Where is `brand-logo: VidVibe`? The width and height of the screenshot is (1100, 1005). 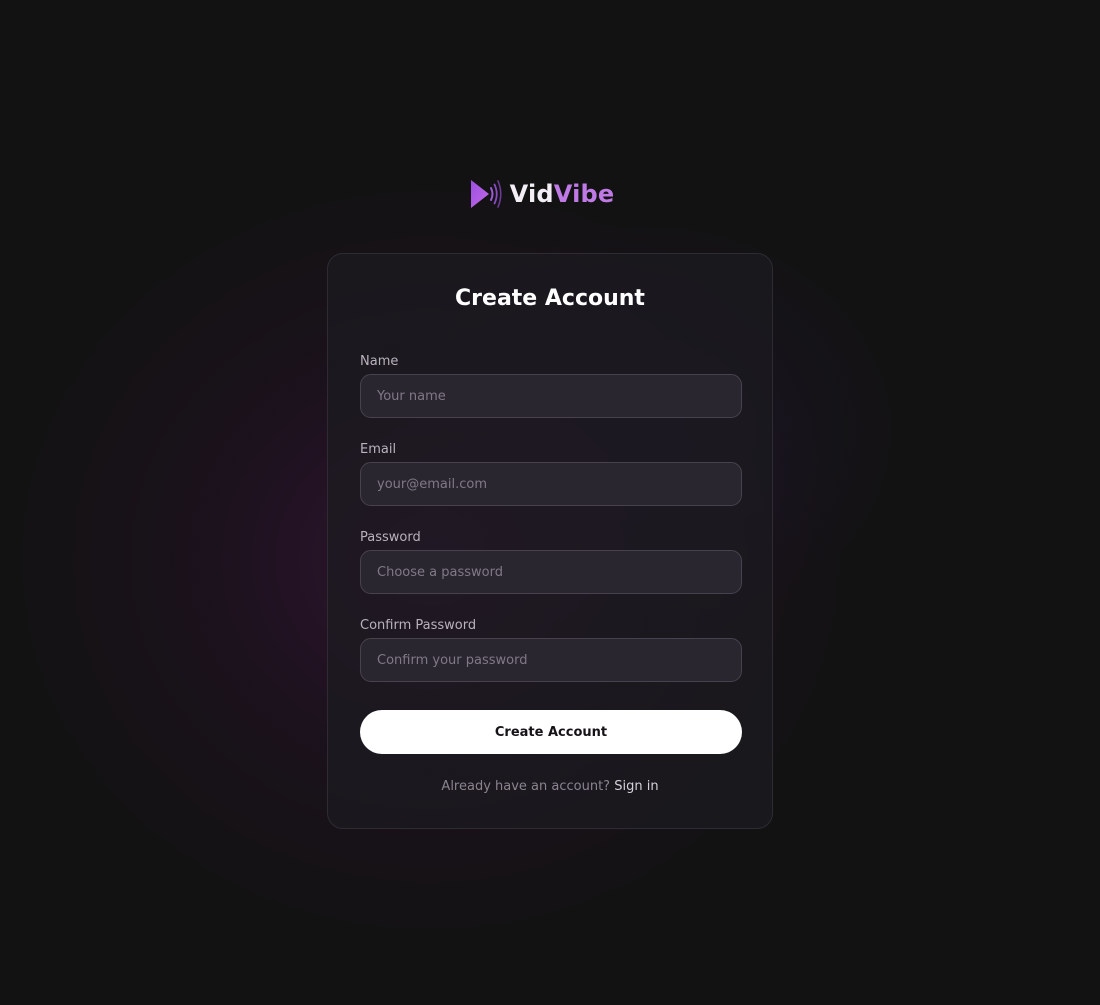
brand-logo: VidVibe is located at coordinates (545, 194).